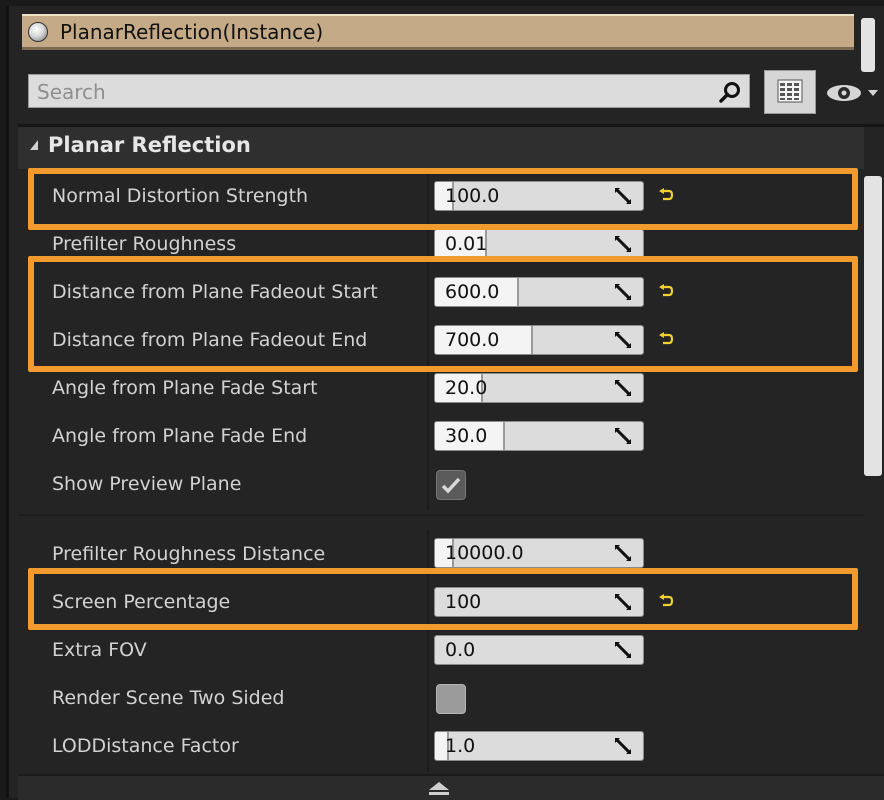 The height and width of the screenshot is (800, 884). What do you see at coordinates (149, 145) in the screenshot?
I see `category-title: Planar Reflection` at bounding box center [149, 145].